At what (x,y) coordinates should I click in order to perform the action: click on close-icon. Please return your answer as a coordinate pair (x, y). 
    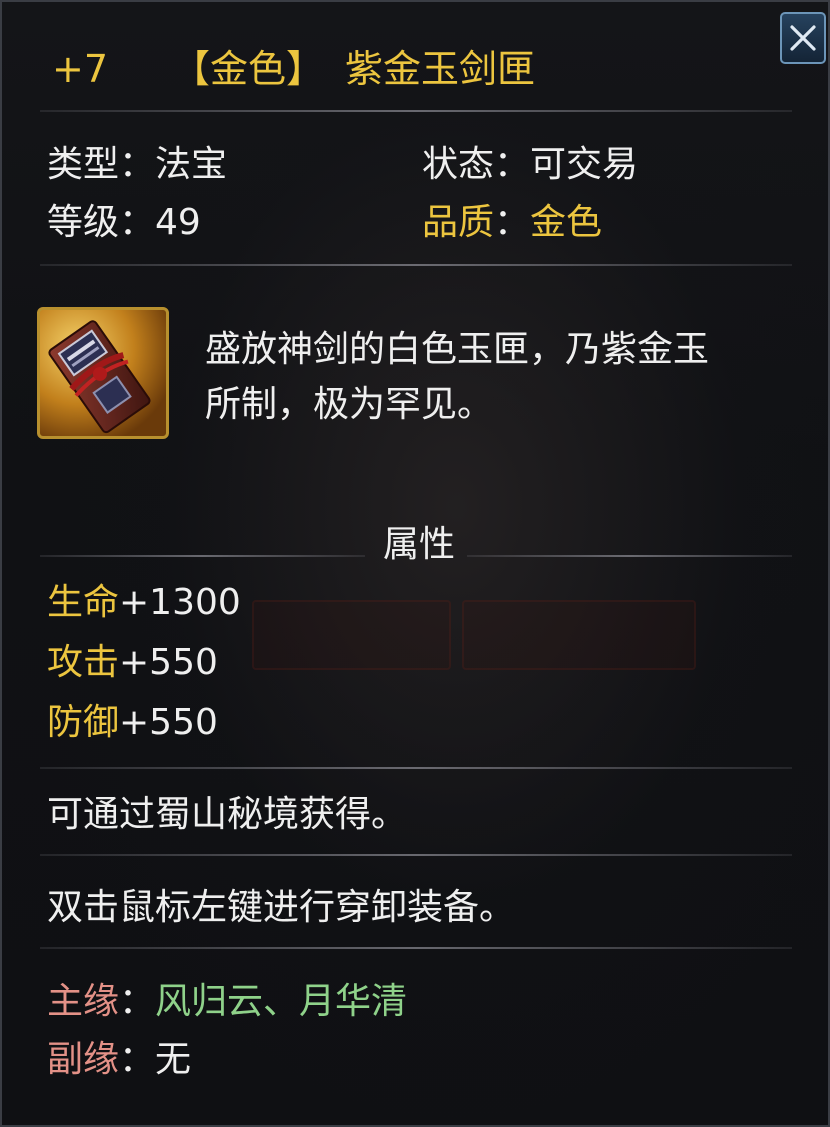
    Looking at the image, I should click on (803, 38).